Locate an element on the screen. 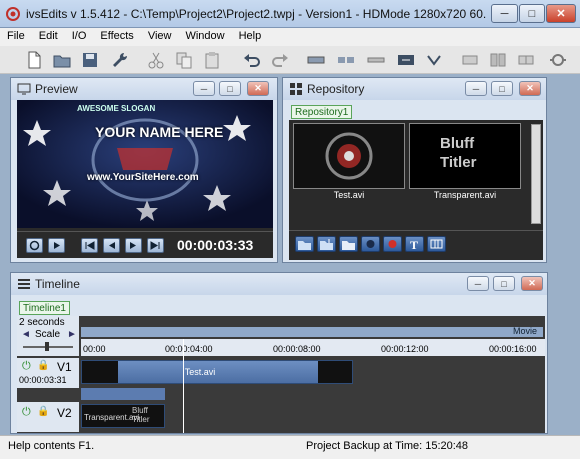  go-start-icon is located at coordinates (90, 245).